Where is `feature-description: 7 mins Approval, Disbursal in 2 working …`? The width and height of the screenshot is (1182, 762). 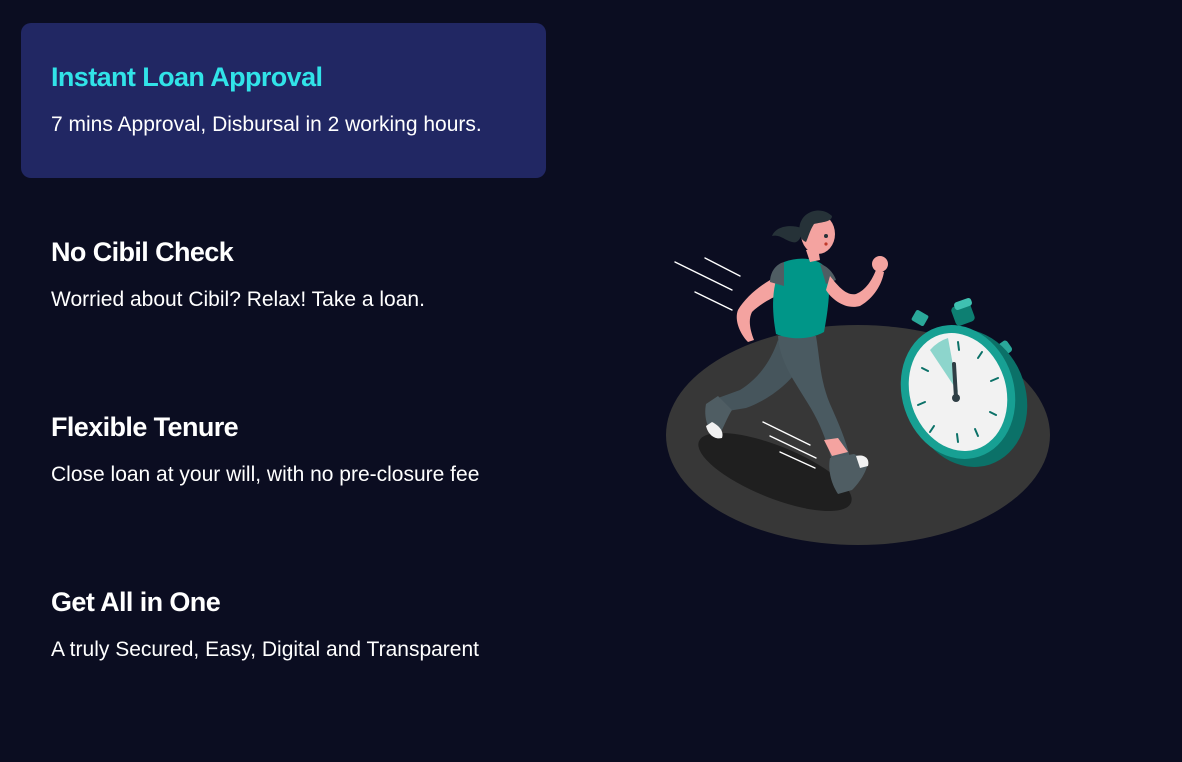 feature-description: 7 mins Approval, Disbursal in 2 working … is located at coordinates (266, 124).